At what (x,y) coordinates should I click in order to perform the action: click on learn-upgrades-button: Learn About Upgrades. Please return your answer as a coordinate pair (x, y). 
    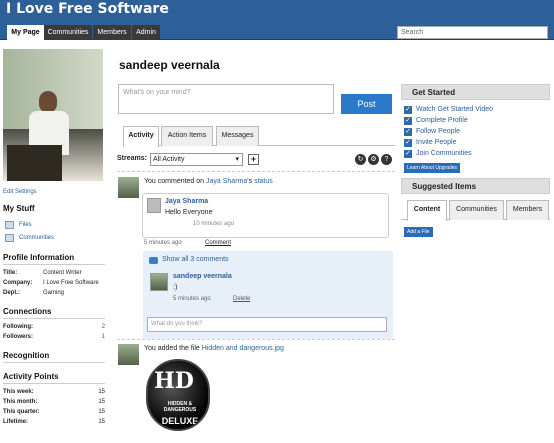
    Looking at the image, I should click on (432, 168).